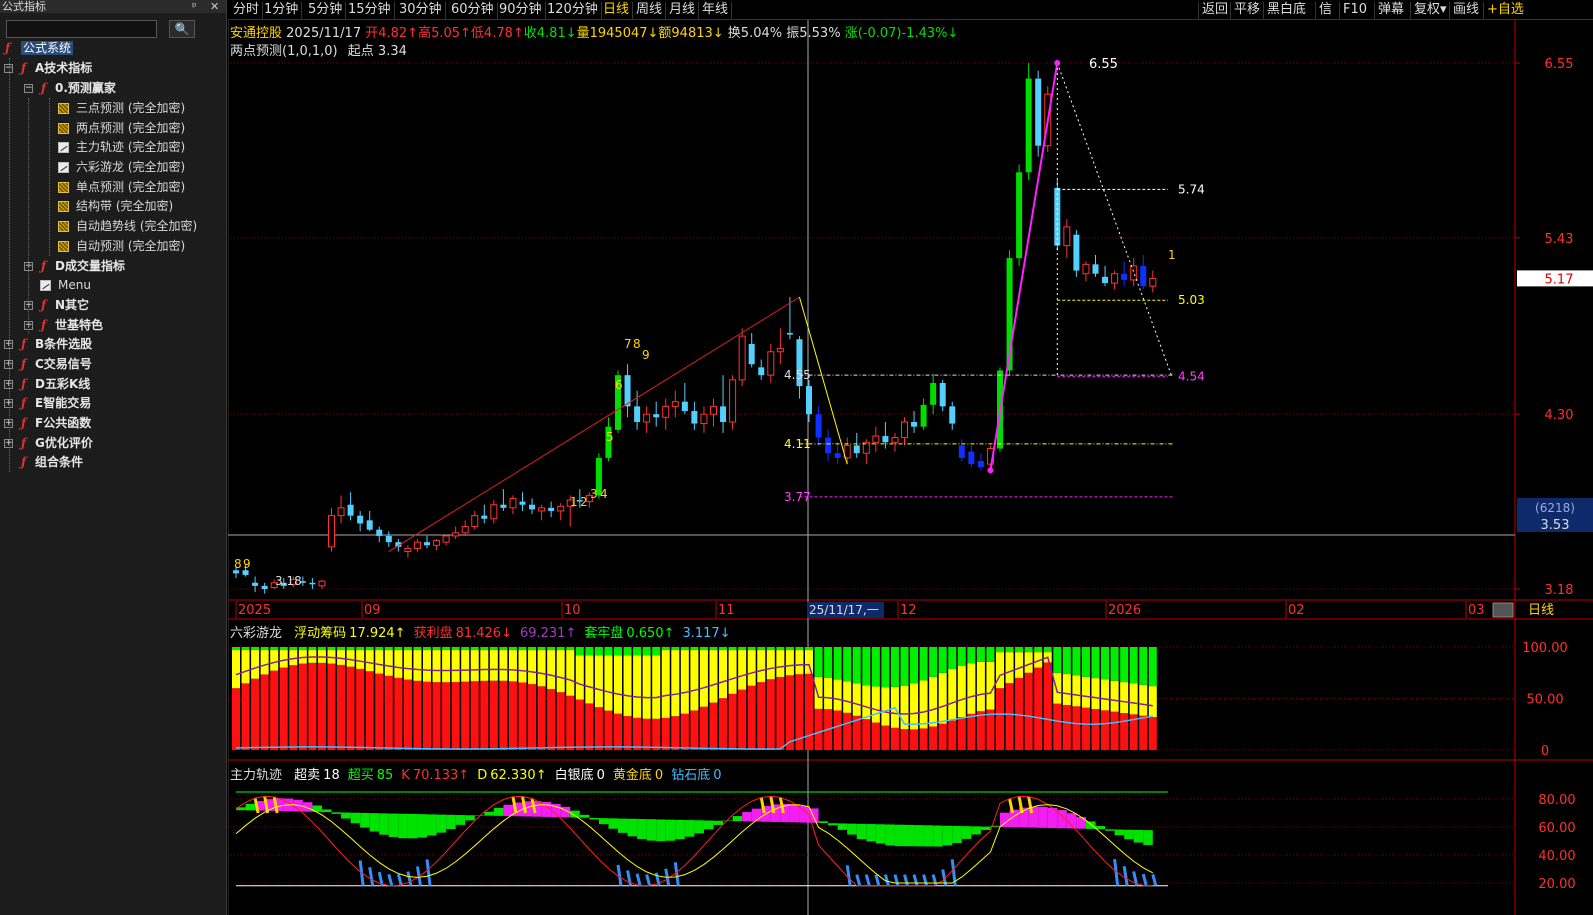  What do you see at coordinates (214, 6) in the screenshot?
I see `close-icon: ✕` at bounding box center [214, 6].